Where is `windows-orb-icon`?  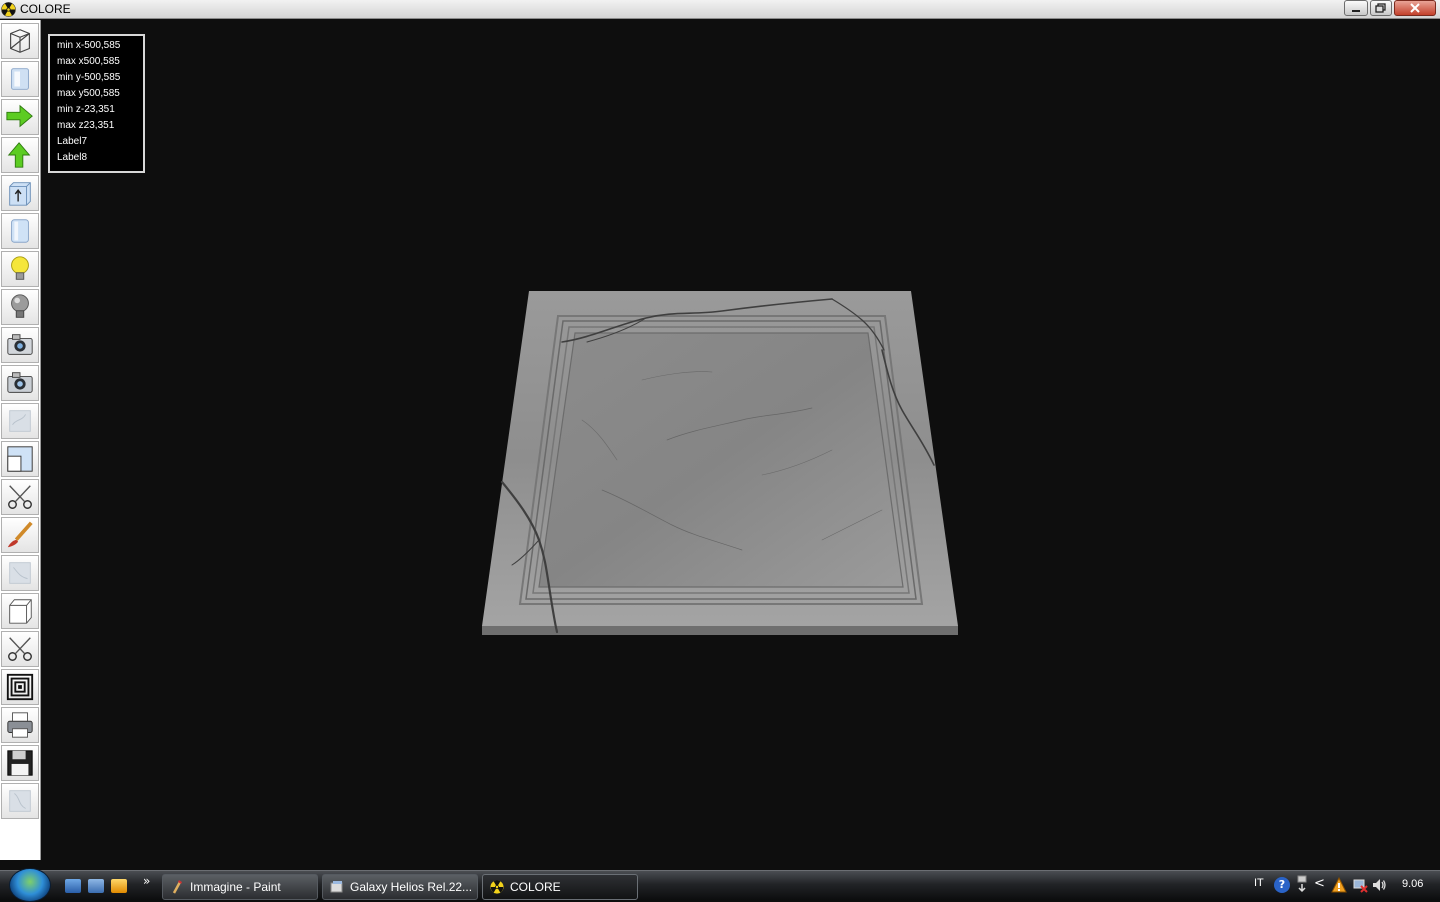 windows-orb-icon is located at coordinates (30, 885).